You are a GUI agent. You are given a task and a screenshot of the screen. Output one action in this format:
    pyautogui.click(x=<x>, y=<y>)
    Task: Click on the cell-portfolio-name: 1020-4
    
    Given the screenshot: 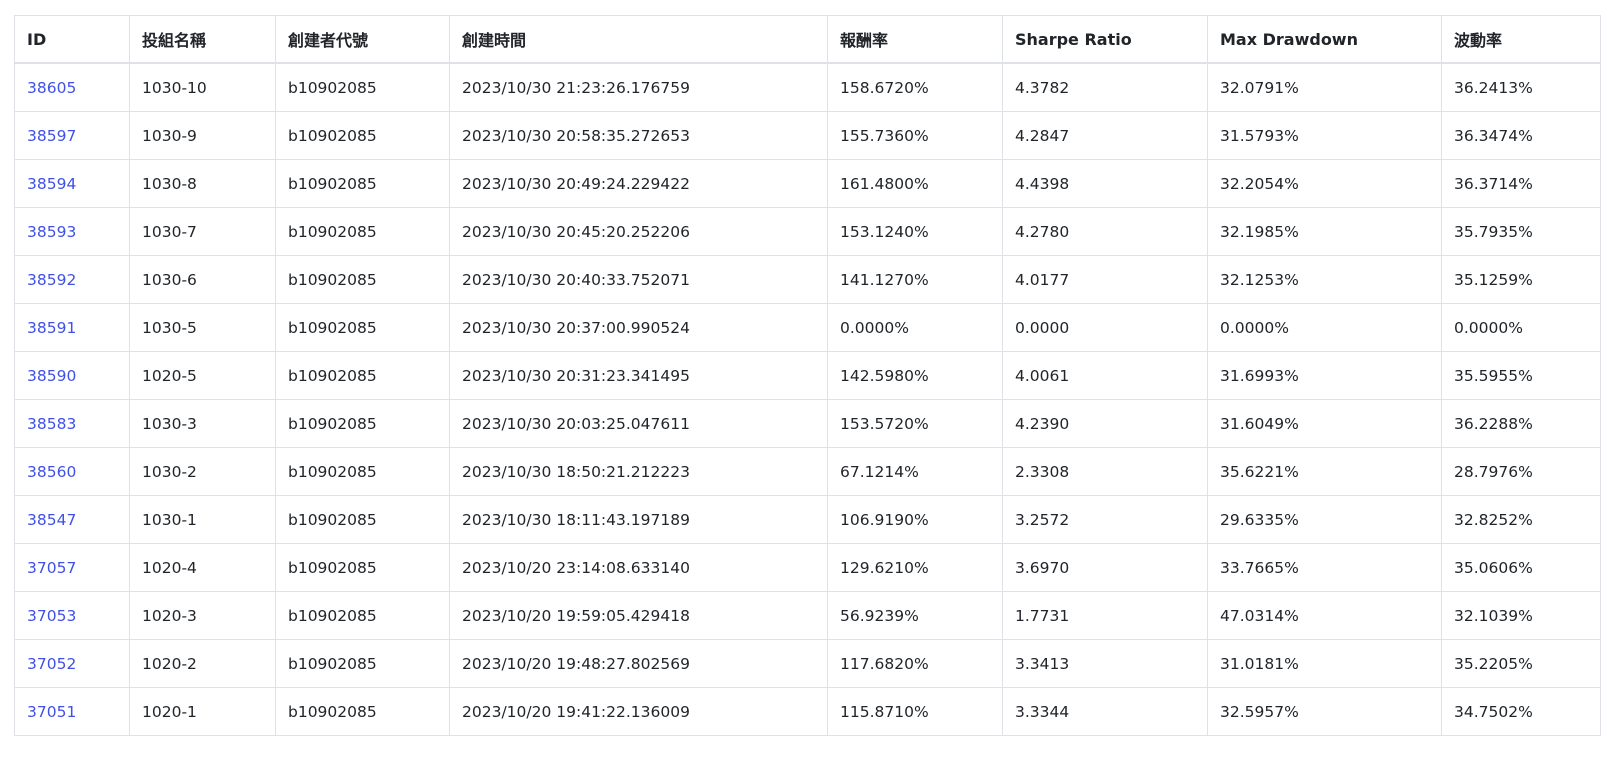 What is the action you would take?
    pyautogui.click(x=202, y=567)
    